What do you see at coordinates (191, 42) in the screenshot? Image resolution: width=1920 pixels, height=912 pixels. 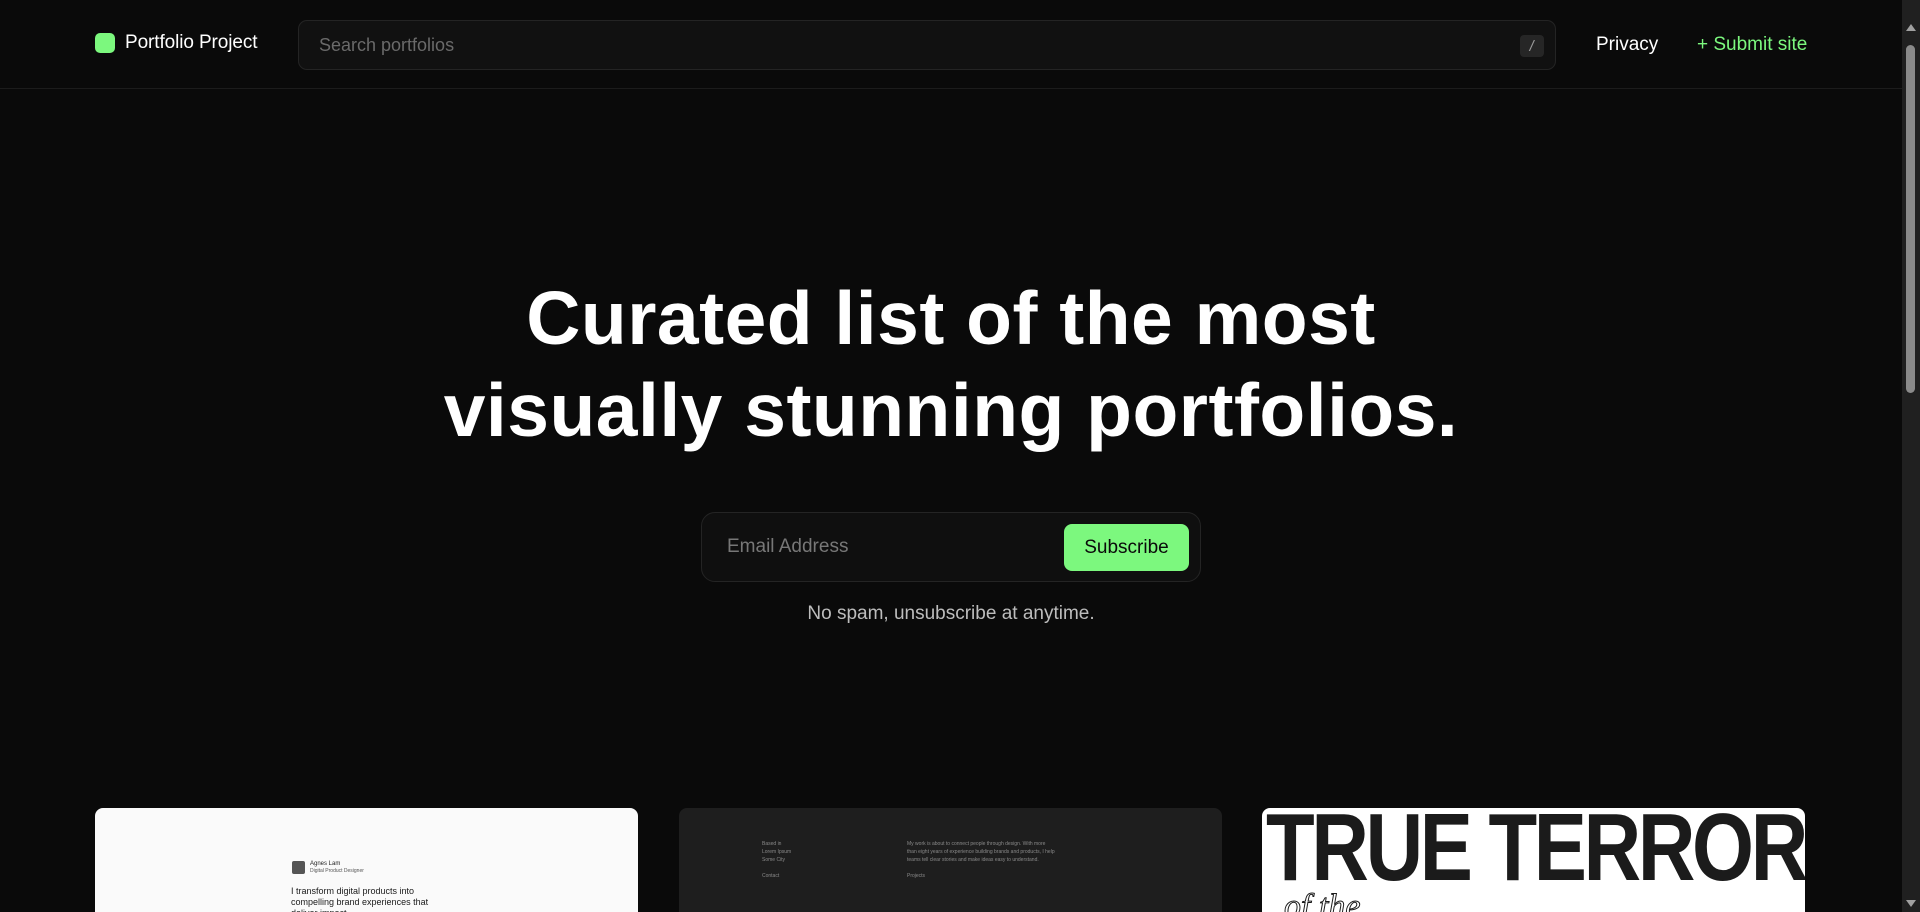 I see `logo-text: Portfolio Project` at bounding box center [191, 42].